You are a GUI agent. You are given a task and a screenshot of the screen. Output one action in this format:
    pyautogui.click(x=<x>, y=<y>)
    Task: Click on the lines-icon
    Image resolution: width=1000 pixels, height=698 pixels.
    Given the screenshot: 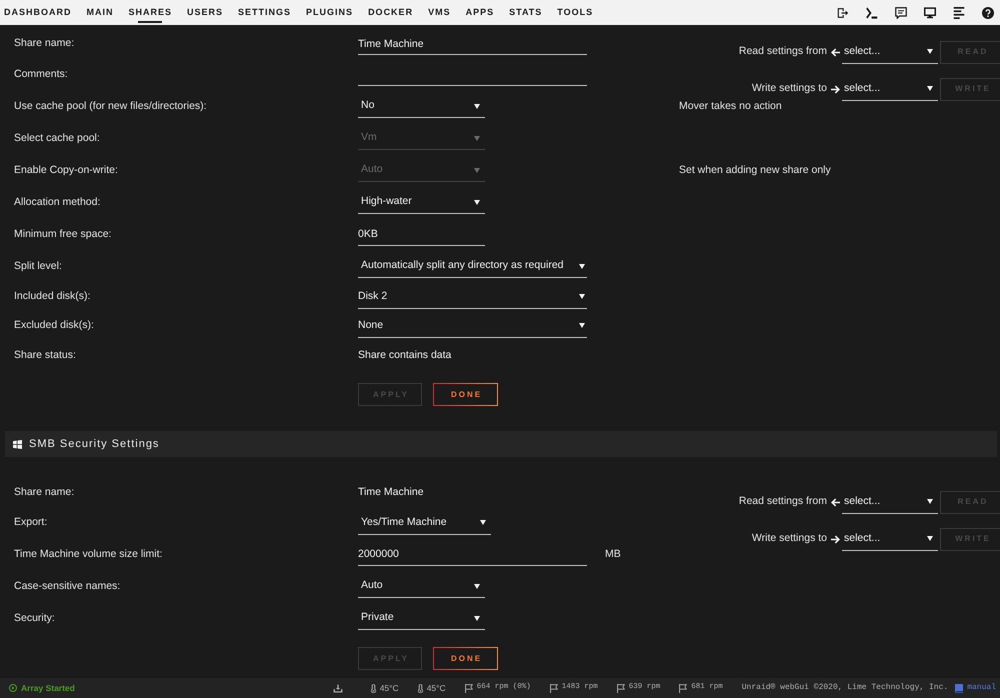 What is the action you would take?
    pyautogui.click(x=959, y=12)
    